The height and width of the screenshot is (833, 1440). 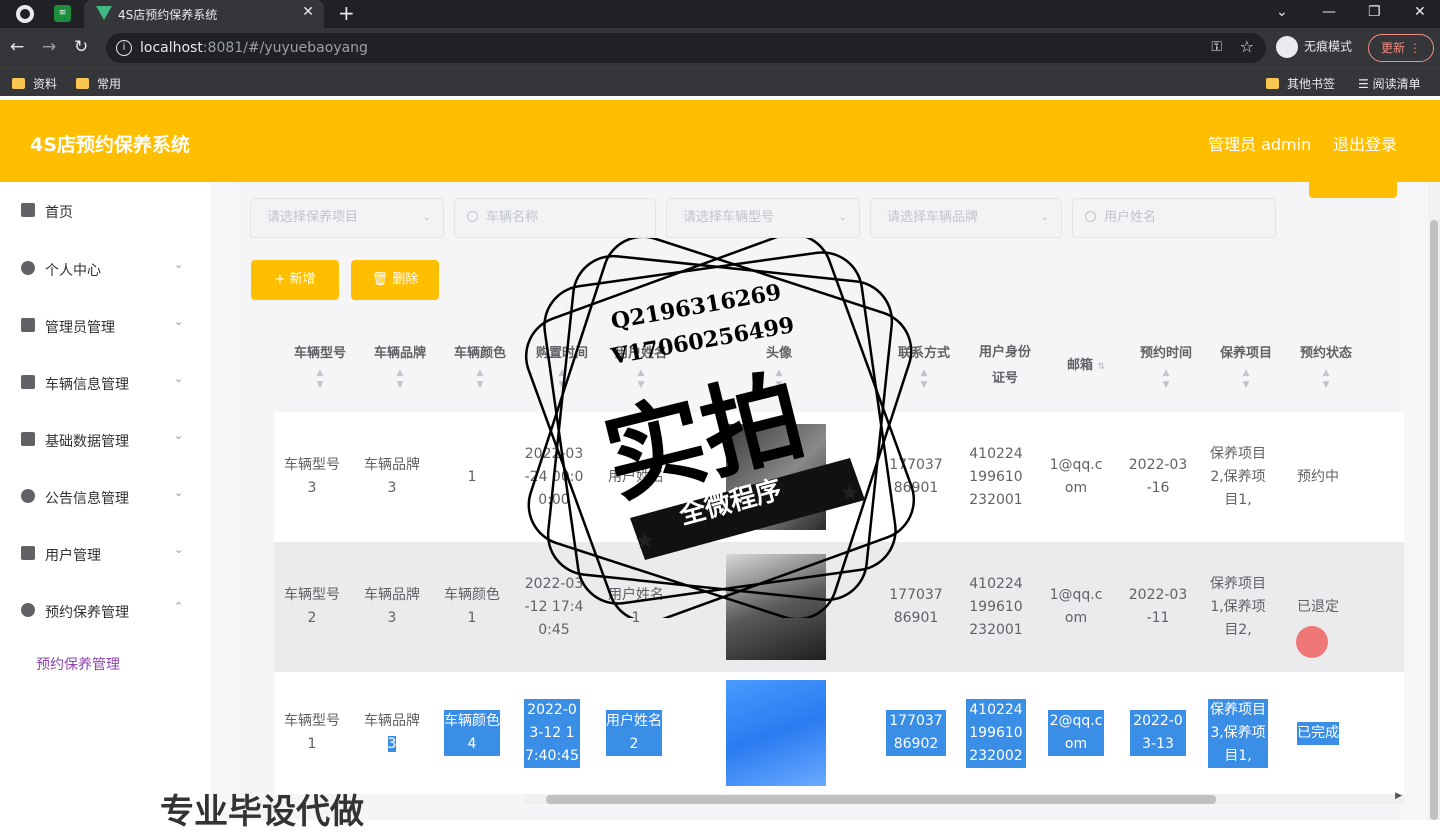 I want to click on url-field: i localhost:8081/#/yuyuebaoyang ⚿ ☆, so click(x=686, y=48).